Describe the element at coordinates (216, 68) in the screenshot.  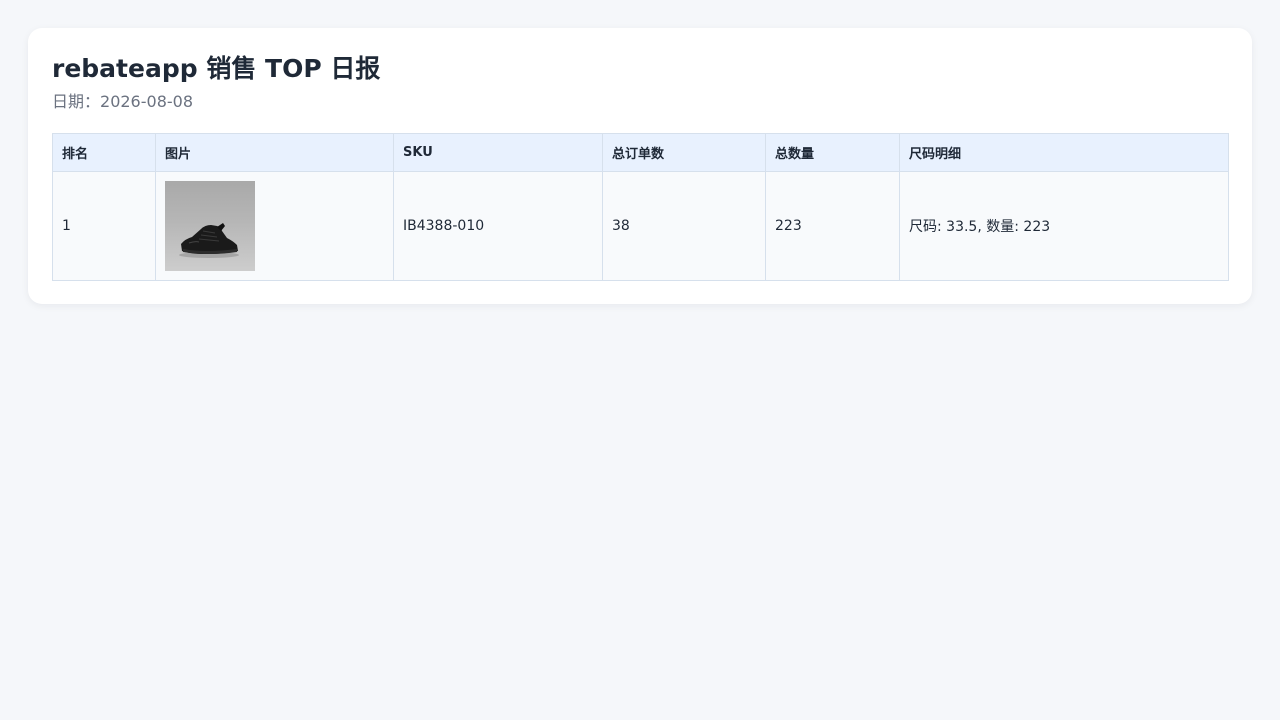
I see `page-title: rebateapp 销售 TOP 日报` at that location.